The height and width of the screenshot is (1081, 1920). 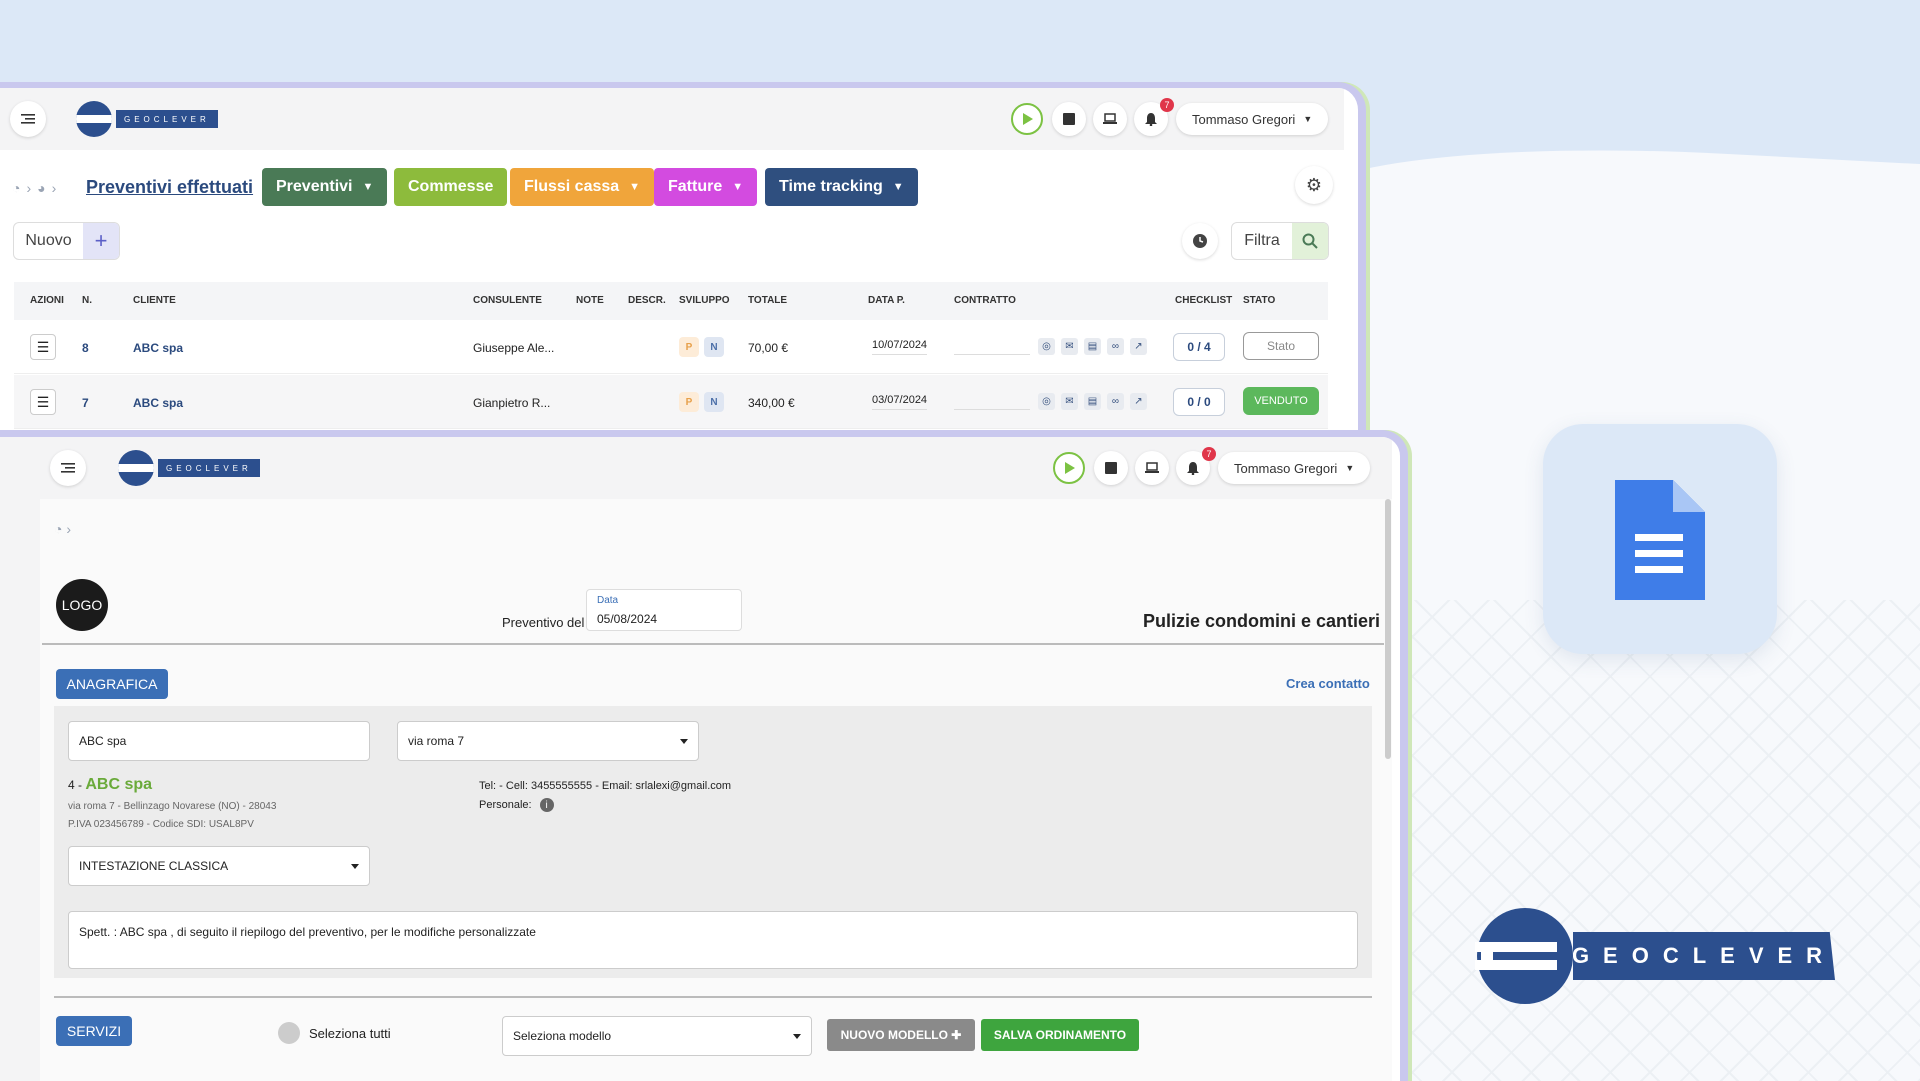 What do you see at coordinates (1200, 241) in the screenshot?
I see `history-button` at bounding box center [1200, 241].